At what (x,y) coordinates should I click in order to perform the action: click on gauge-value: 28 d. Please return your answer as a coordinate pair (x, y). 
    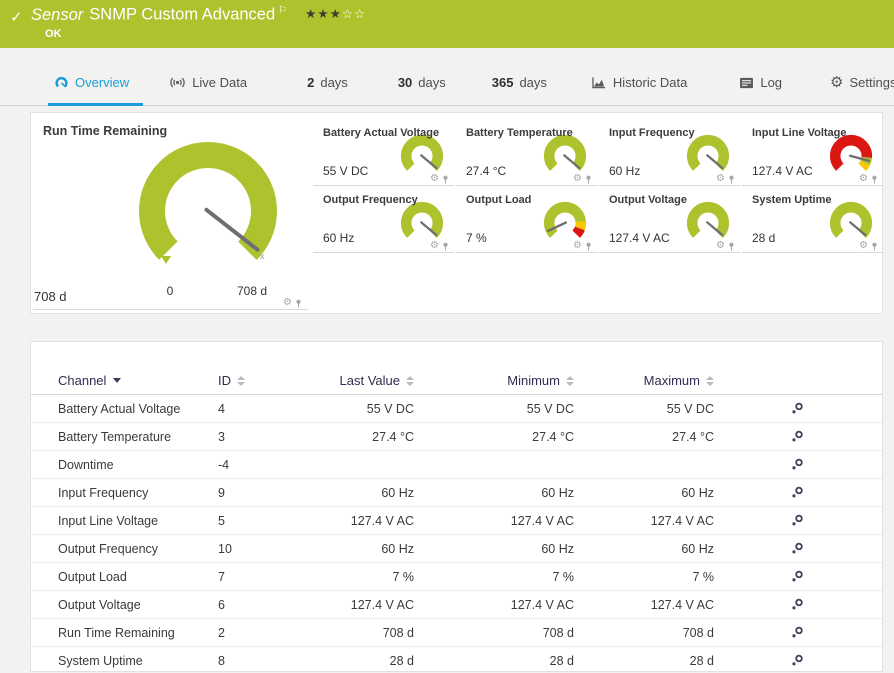
    Looking at the image, I should click on (764, 238).